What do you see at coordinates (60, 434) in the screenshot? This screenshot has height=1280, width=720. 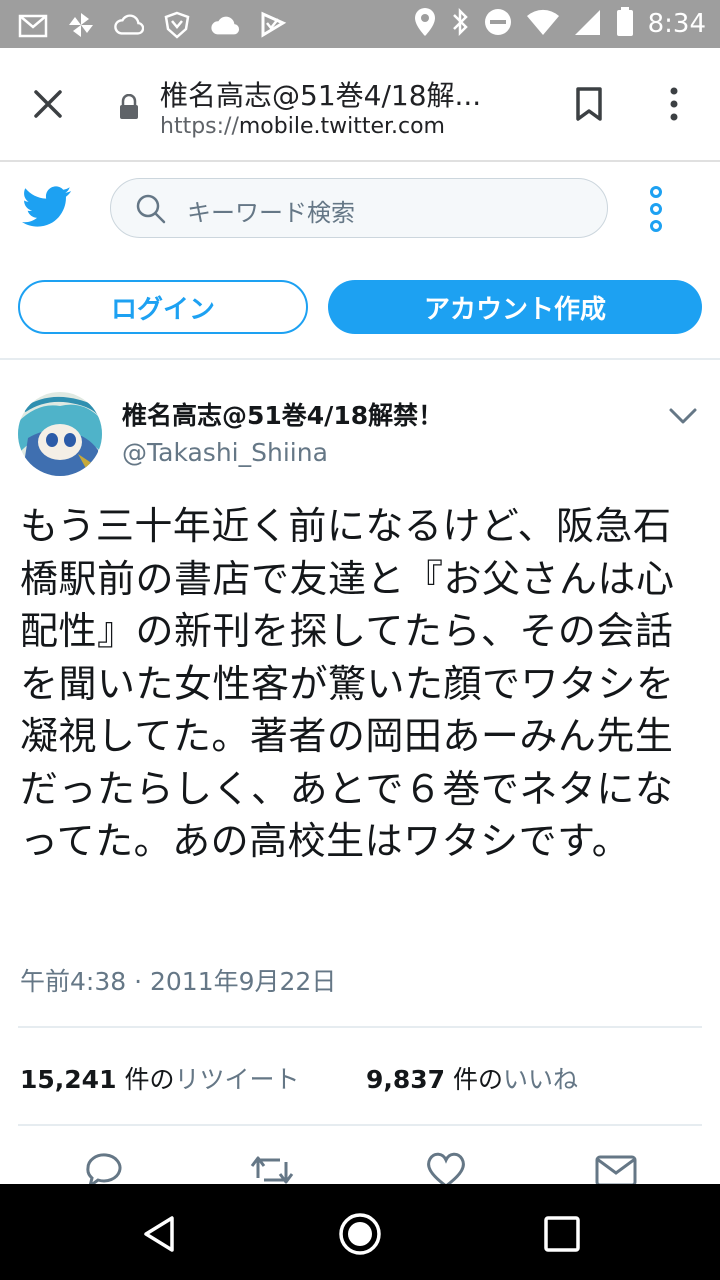 I see `avatar` at bounding box center [60, 434].